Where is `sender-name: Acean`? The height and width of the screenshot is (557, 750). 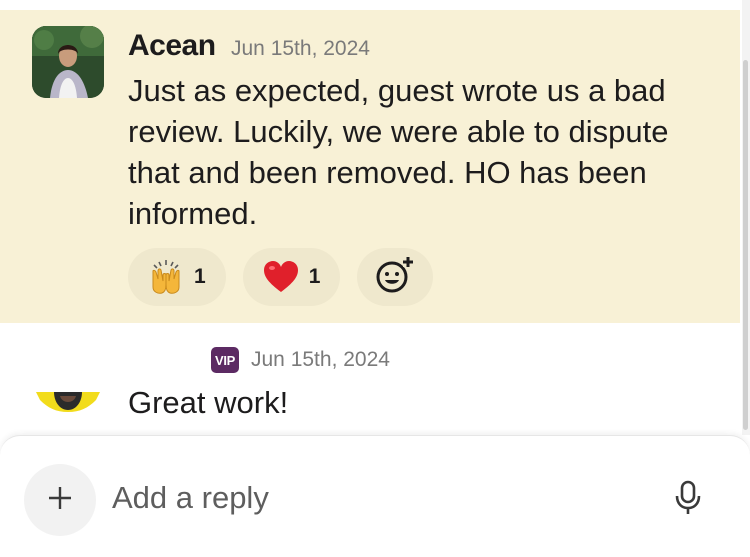 sender-name: Acean is located at coordinates (172, 46).